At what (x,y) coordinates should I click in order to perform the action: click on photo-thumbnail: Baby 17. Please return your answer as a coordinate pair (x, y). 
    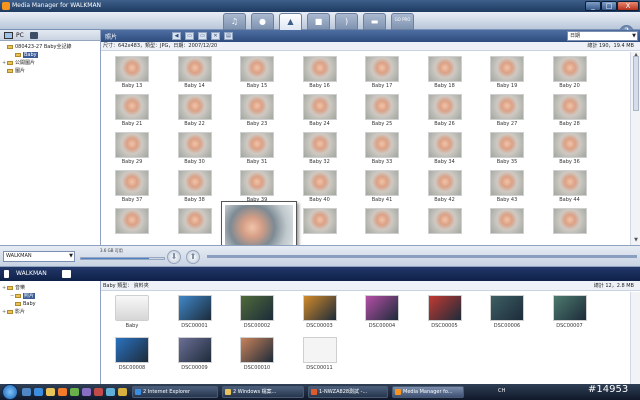
    Looking at the image, I should click on (381, 71).